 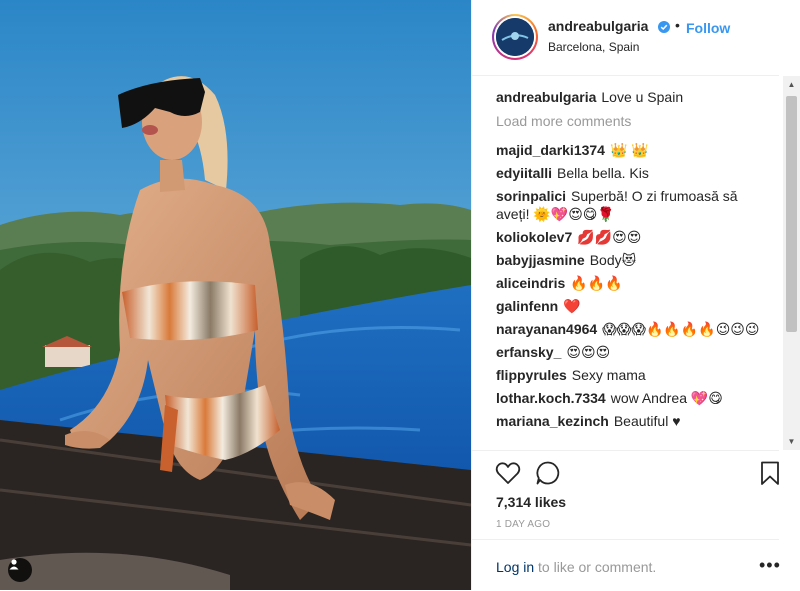 I want to click on comment-text: Bella bella. Kis, so click(x=603, y=173).